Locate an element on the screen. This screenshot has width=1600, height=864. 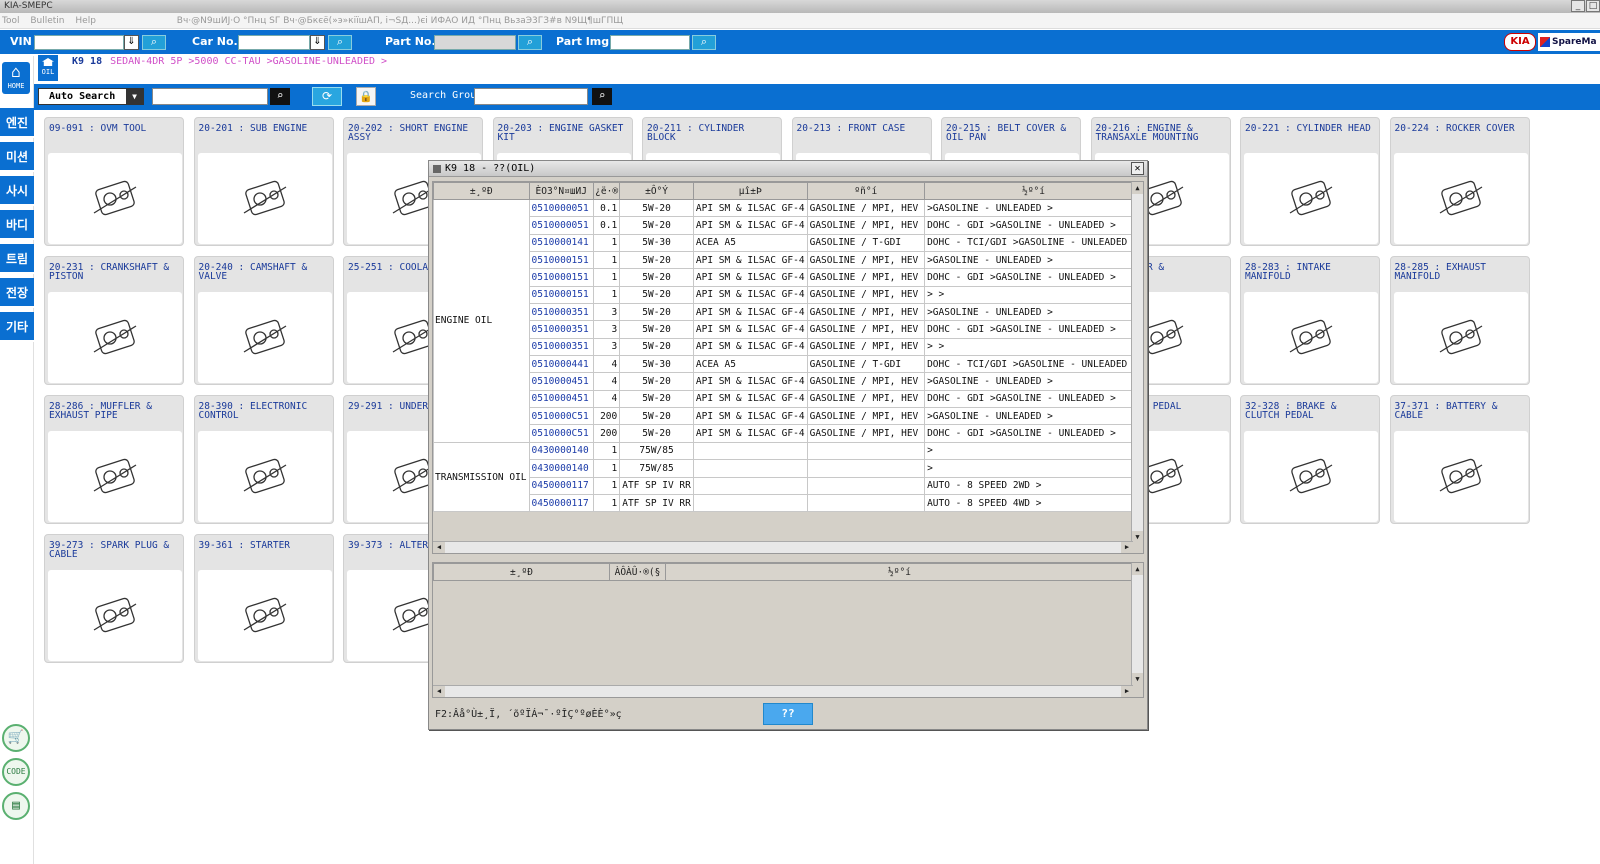
car-no-search-button: ⌕ is located at coordinates (340, 42).